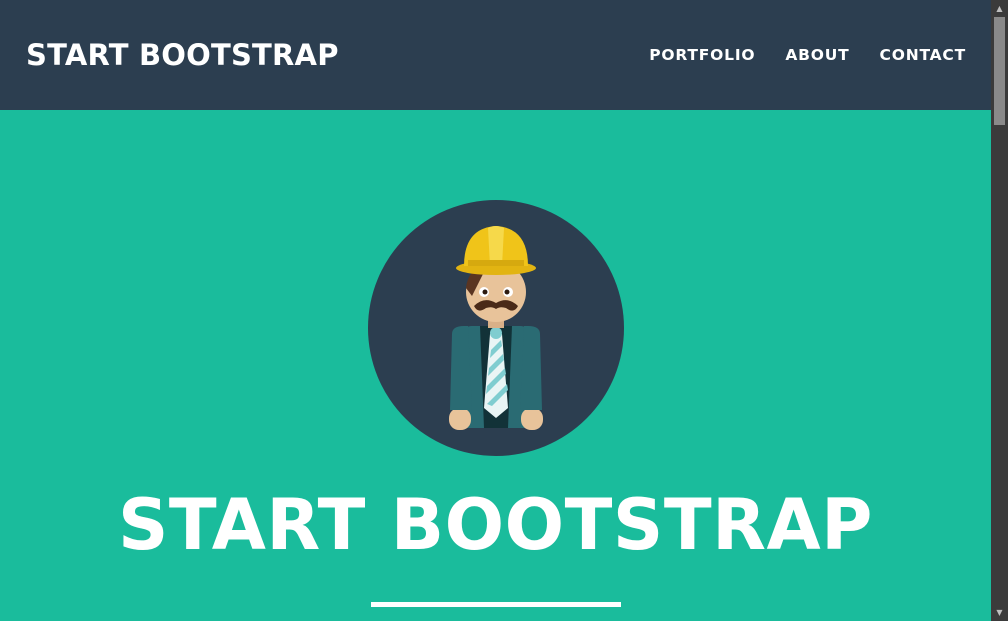 This screenshot has height=621, width=1008. Describe the element at coordinates (496, 604) in the screenshot. I see `title-divider` at that location.